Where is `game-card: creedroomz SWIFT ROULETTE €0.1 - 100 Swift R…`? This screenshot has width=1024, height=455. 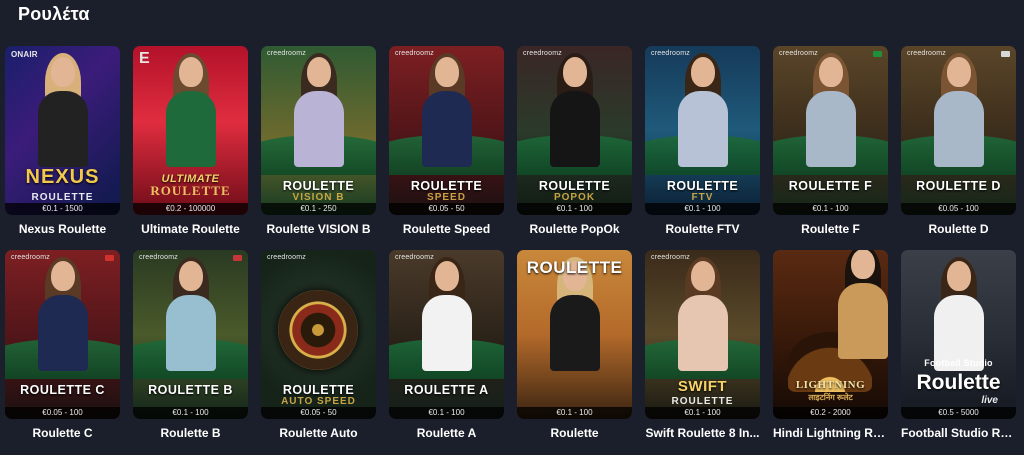 game-card: creedroomz SWIFT ROULETTE €0.1 - 100 Swift R… is located at coordinates (702, 345).